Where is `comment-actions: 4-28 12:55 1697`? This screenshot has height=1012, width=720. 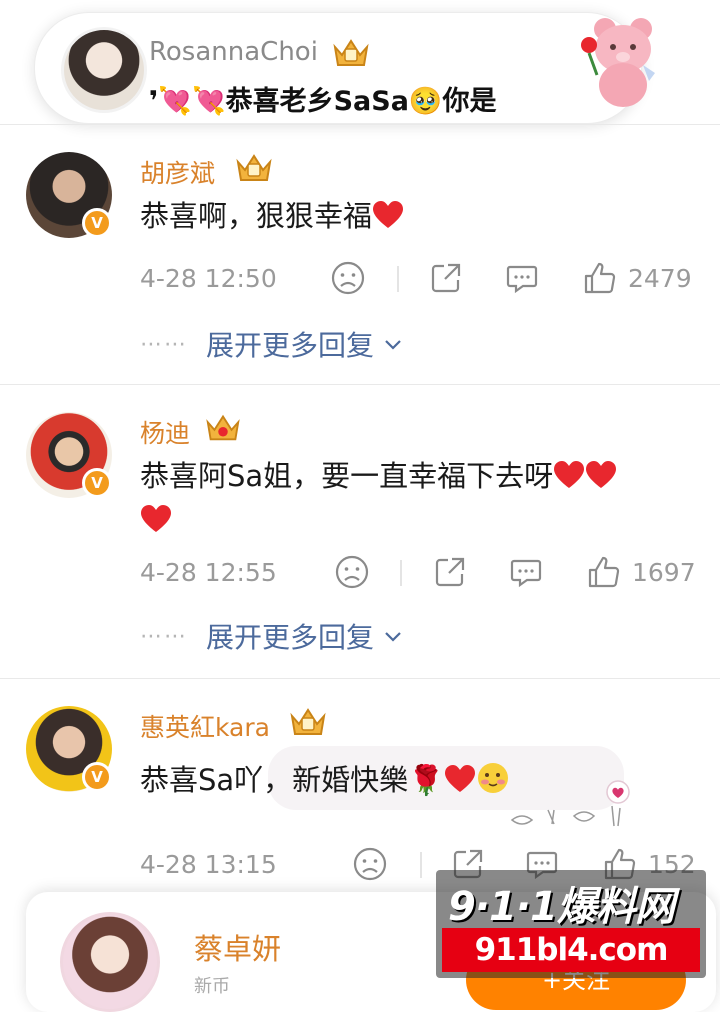 comment-actions: 4-28 12:55 1697 is located at coordinates (420, 574).